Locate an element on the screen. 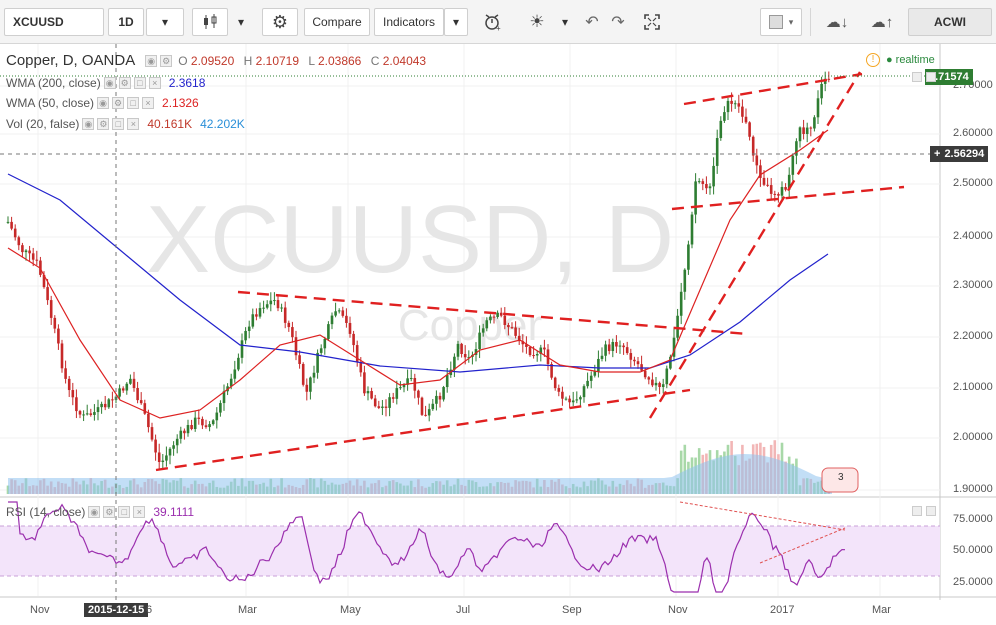 Image resolution: width=996 pixels, height=625 pixels. chart-style-button is located at coordinates (210, 22).